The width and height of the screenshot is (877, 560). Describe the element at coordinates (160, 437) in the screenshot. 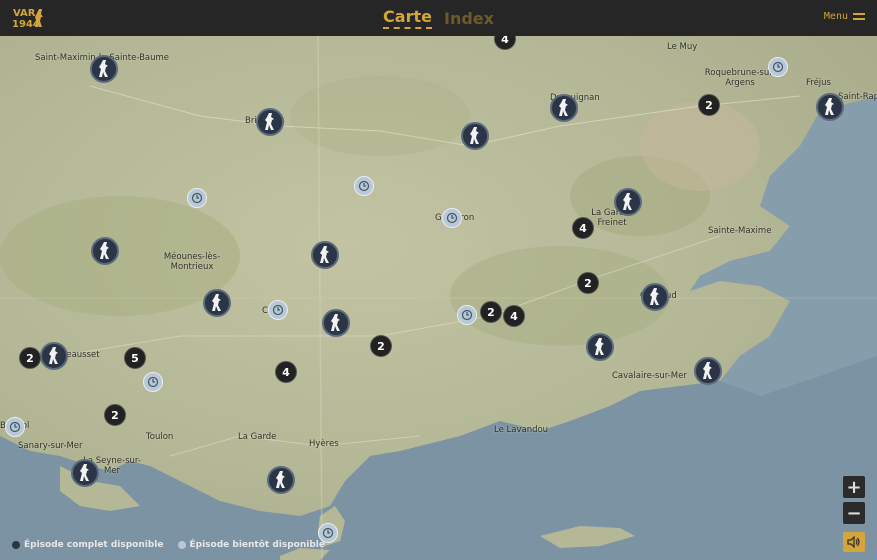

I see `place-toulon: Toulon` at that location.